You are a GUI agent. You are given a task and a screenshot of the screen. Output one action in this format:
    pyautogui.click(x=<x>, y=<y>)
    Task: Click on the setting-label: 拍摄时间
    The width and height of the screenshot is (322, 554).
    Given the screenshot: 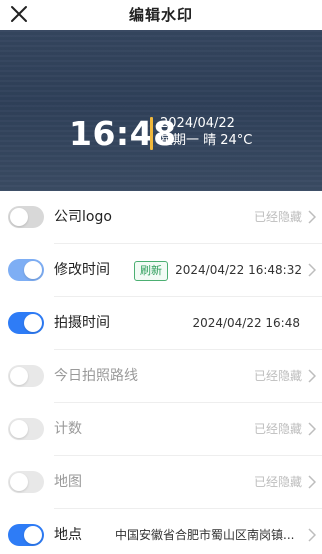 What is the action you would take?
    pyautogui.click(x=82, y=323)
    